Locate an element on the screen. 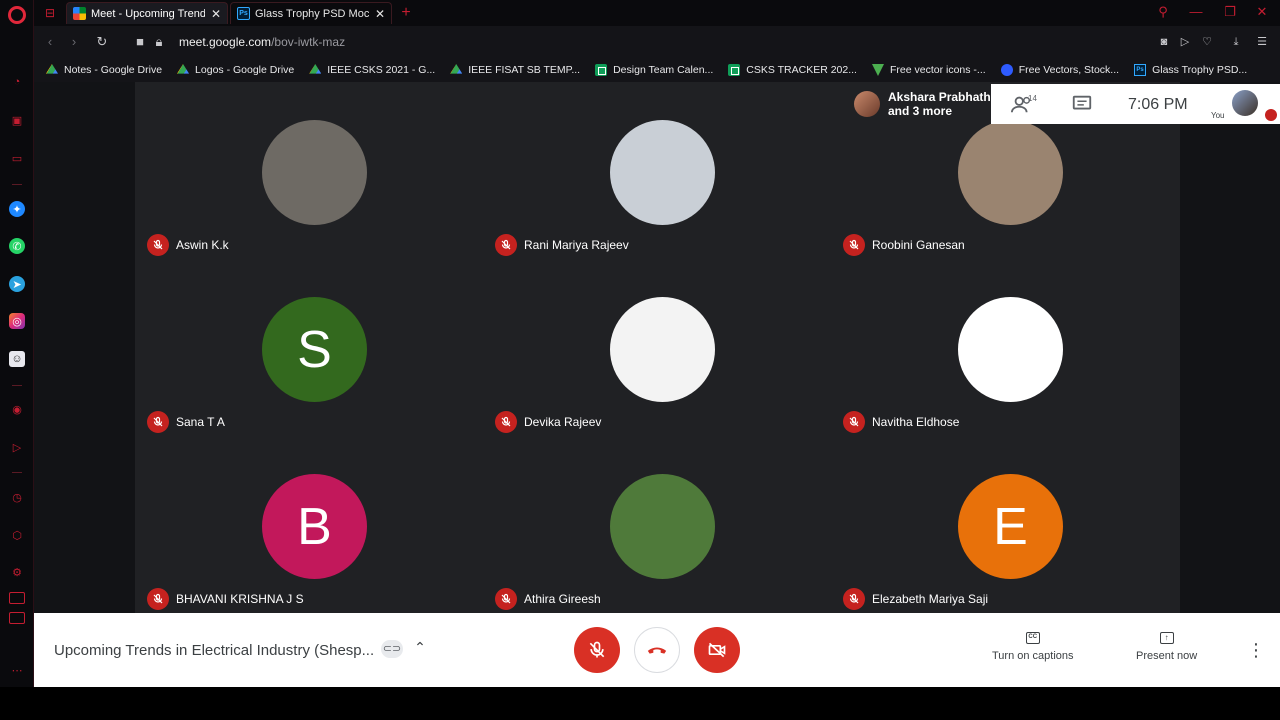 This screenshot has height=720, width=1280. telegram-icon: ➤ is located at coordinates (17, 284).